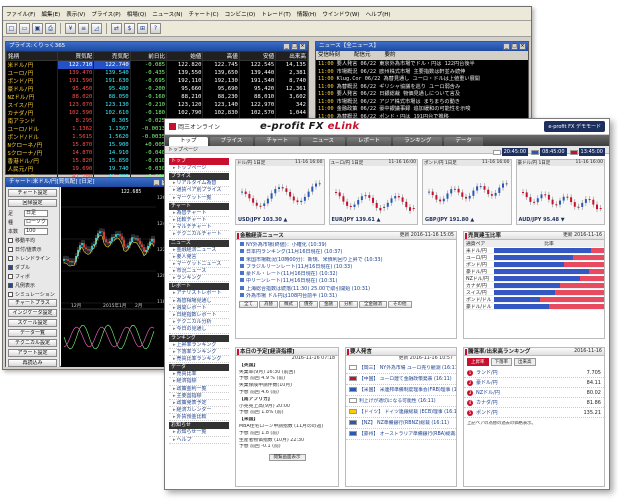 The width and height of the screenshot is (618, 502). I want to click on news-row: 11:00 Klug.Cor 06/22 為替見通し ユーロ・ドルは上値重い展開, so click(422, 79).